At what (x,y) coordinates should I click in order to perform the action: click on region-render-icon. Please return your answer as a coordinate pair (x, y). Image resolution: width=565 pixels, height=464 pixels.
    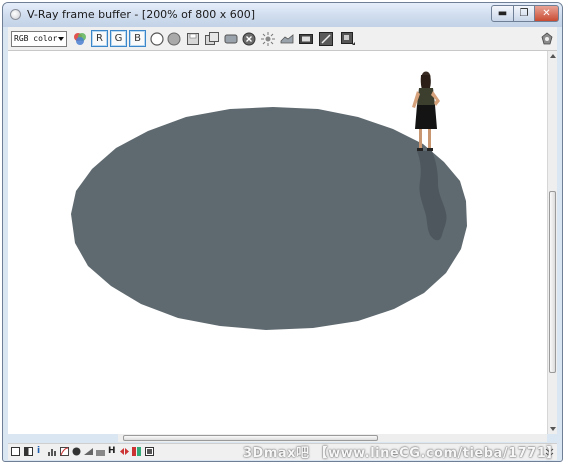
    Looking at the image, I should click on (287, 39).